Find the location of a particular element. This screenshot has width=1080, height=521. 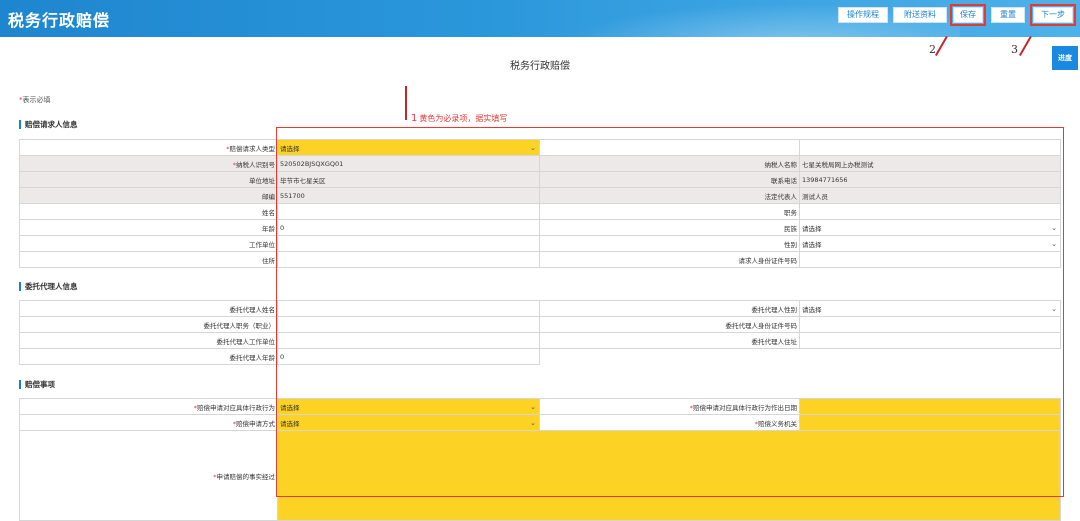

agent-job-label: 委托代理人职务（职业） is located at coordinates (148, 324).